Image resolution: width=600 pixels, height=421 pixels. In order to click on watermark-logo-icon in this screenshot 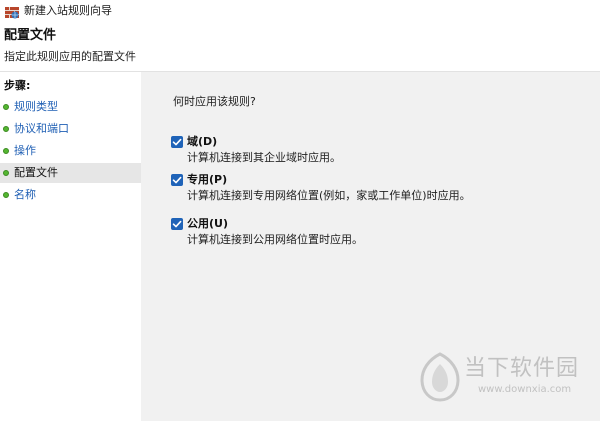, I will do `click(440, 377)`.